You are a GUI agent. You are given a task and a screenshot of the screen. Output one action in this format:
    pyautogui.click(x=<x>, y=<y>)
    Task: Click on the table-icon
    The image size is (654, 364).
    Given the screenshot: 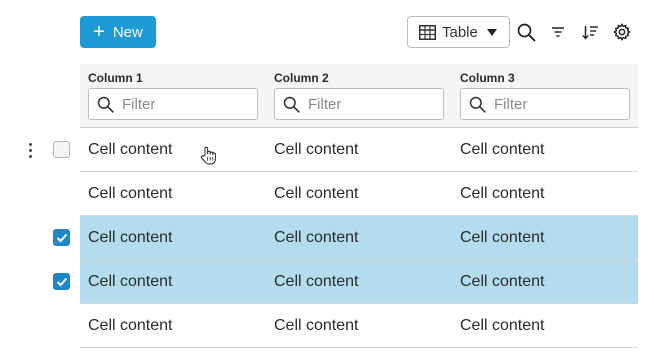 What is the action you would take?
    pyautogui.click(x=427, y=32)
    